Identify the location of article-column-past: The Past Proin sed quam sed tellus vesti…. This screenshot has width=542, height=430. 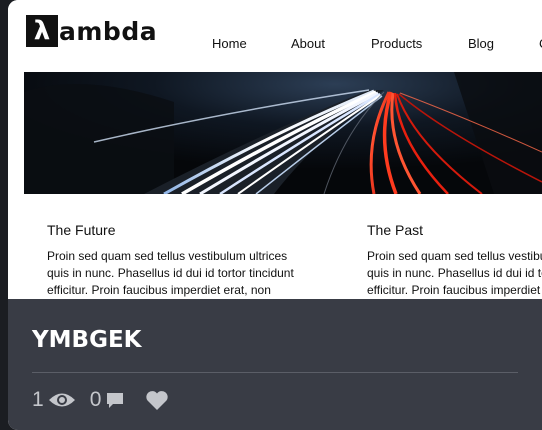
(454, 260).